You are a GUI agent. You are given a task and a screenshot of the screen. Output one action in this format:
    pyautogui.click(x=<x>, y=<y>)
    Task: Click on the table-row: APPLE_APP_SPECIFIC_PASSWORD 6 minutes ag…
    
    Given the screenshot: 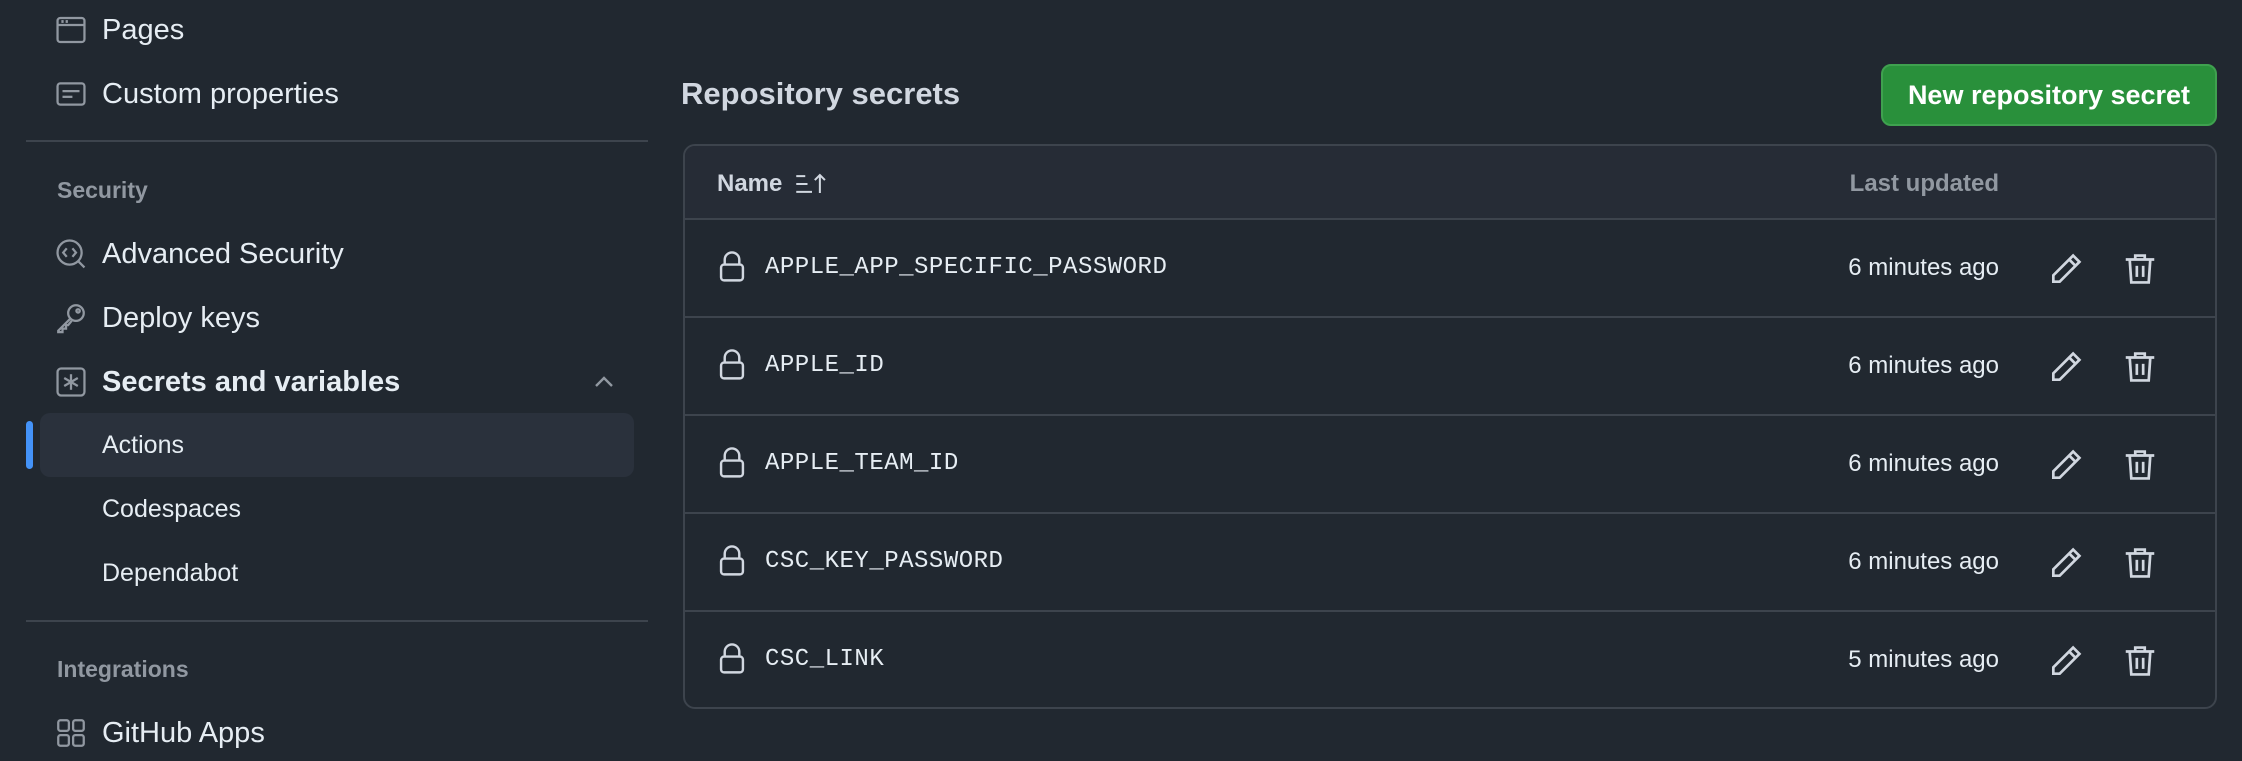 What is the action you would take?
    pyautogui.click(x=1450, y=269)
    